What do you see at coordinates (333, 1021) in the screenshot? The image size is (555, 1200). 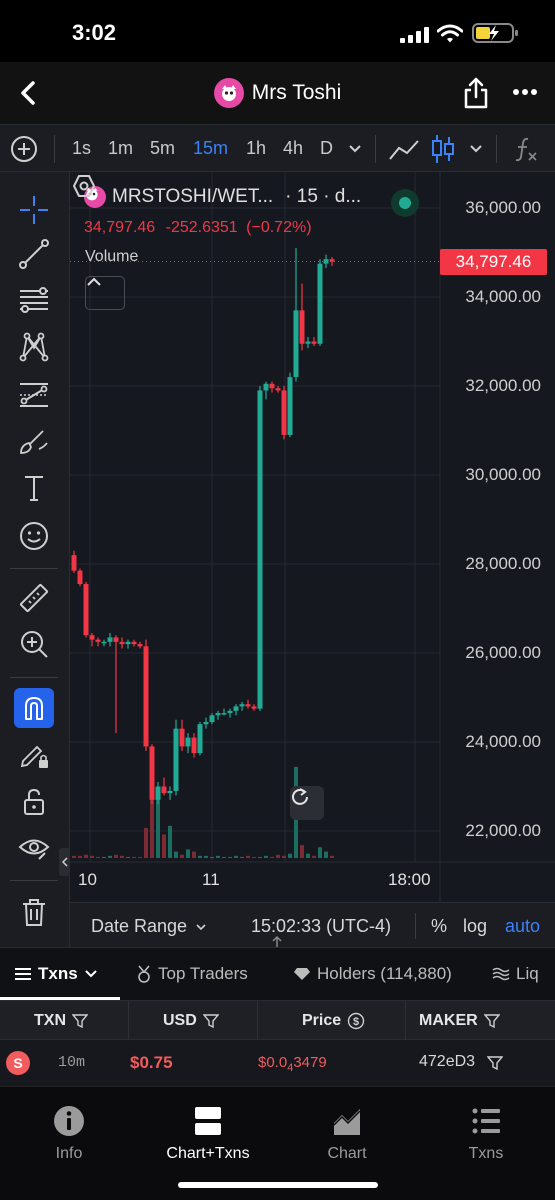 I see `col-price: Price $` at bounding box center [333, 1021].